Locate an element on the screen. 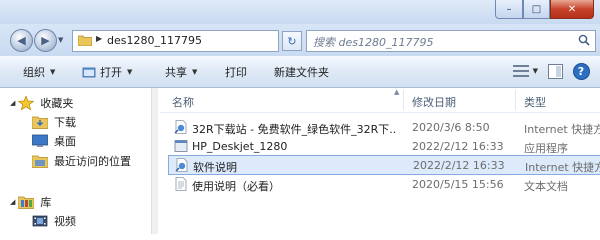 Image resolution: width=600 pixels, height=240 pixels. command-bar: 组织 ▼ 打开 ▼ 共享 ▼ 打印 新建文件夹 ▼ ? is located at coordinates (300, 72).